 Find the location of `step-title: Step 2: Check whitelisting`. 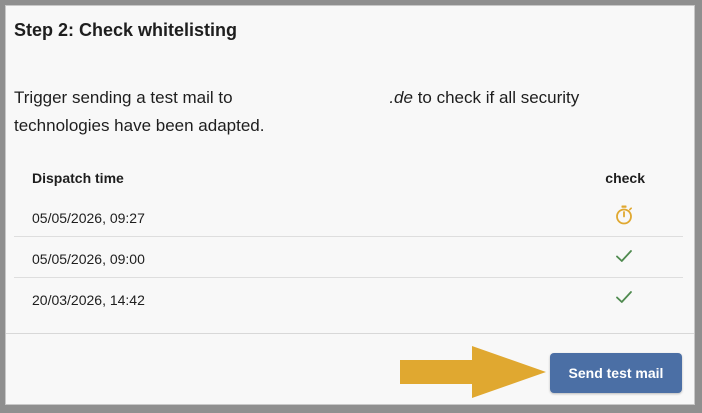

step-title: Step 2: Check whitelisting is located at coordinates (126, 30).